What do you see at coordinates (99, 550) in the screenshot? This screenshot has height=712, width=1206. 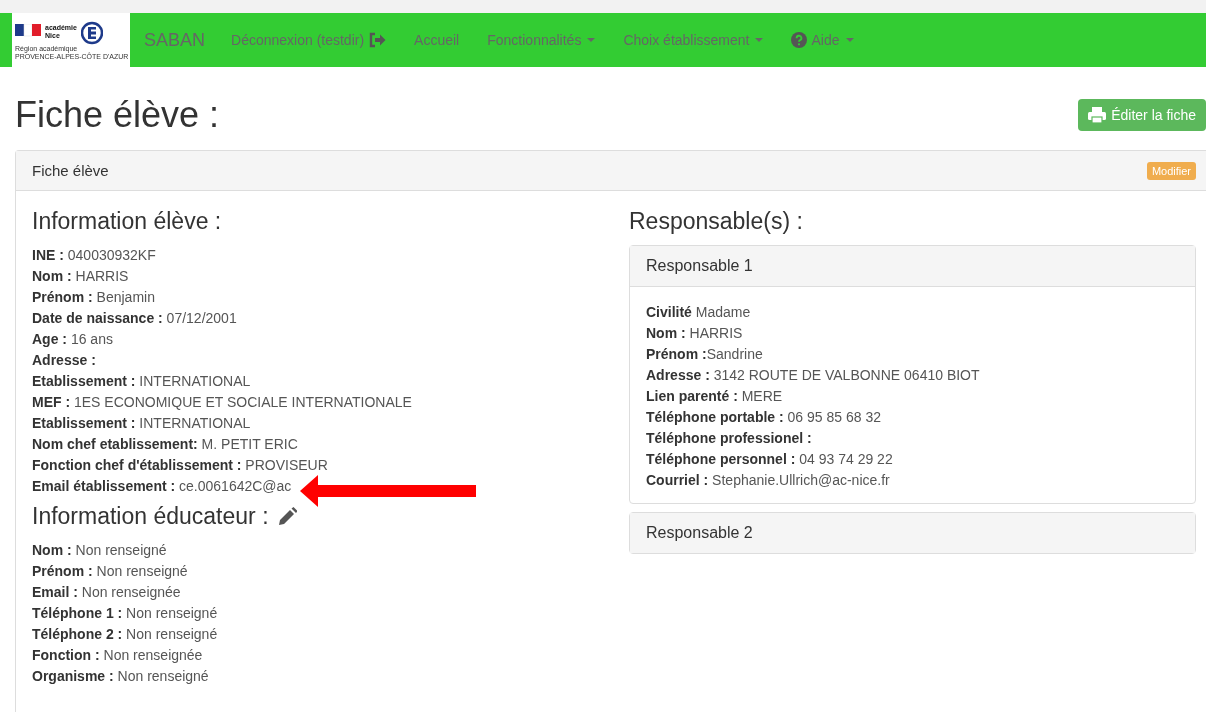 I see `info-line: Nom : Non renseigné` at bounding box center [99, 550].